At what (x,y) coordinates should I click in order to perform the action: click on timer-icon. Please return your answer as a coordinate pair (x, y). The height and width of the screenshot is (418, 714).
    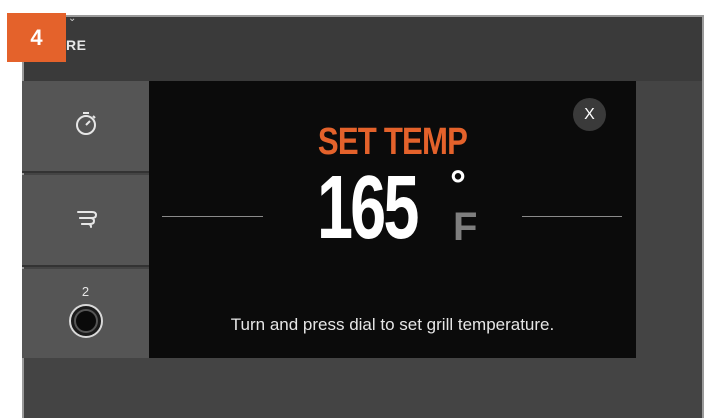
    Looking at the image, I should click on (86, 126).